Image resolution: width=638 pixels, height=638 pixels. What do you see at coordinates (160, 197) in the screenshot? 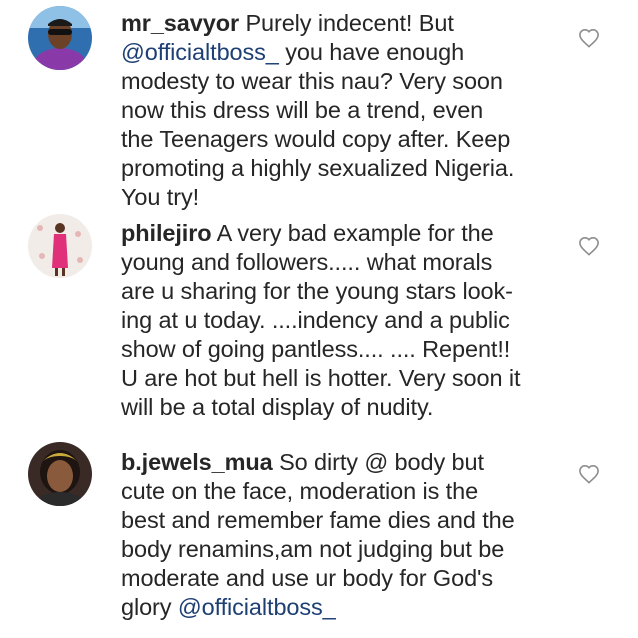
I see `comment-body-line: You try!` at bounding box center [160, 197].